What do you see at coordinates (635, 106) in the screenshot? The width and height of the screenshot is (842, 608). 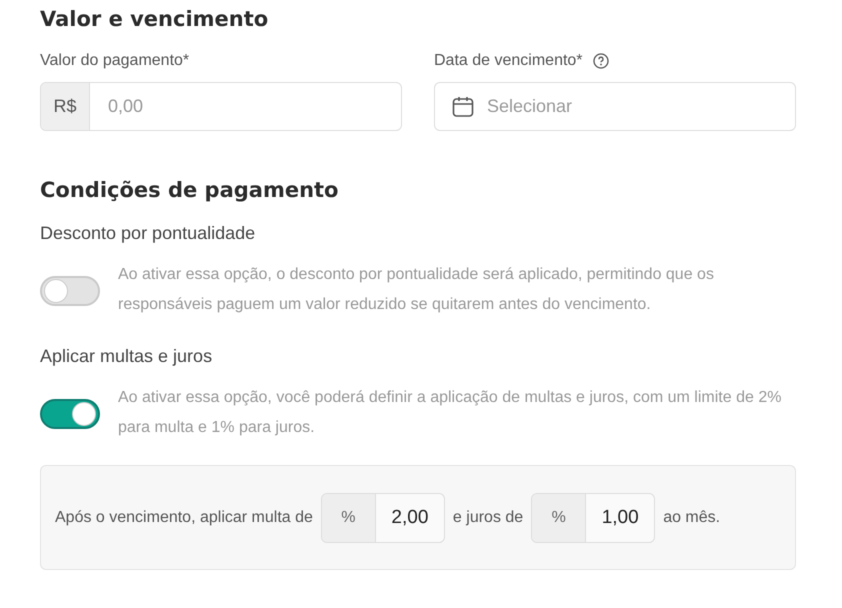 I see `date-input: Selecionar` at bounding box center [635, 106].